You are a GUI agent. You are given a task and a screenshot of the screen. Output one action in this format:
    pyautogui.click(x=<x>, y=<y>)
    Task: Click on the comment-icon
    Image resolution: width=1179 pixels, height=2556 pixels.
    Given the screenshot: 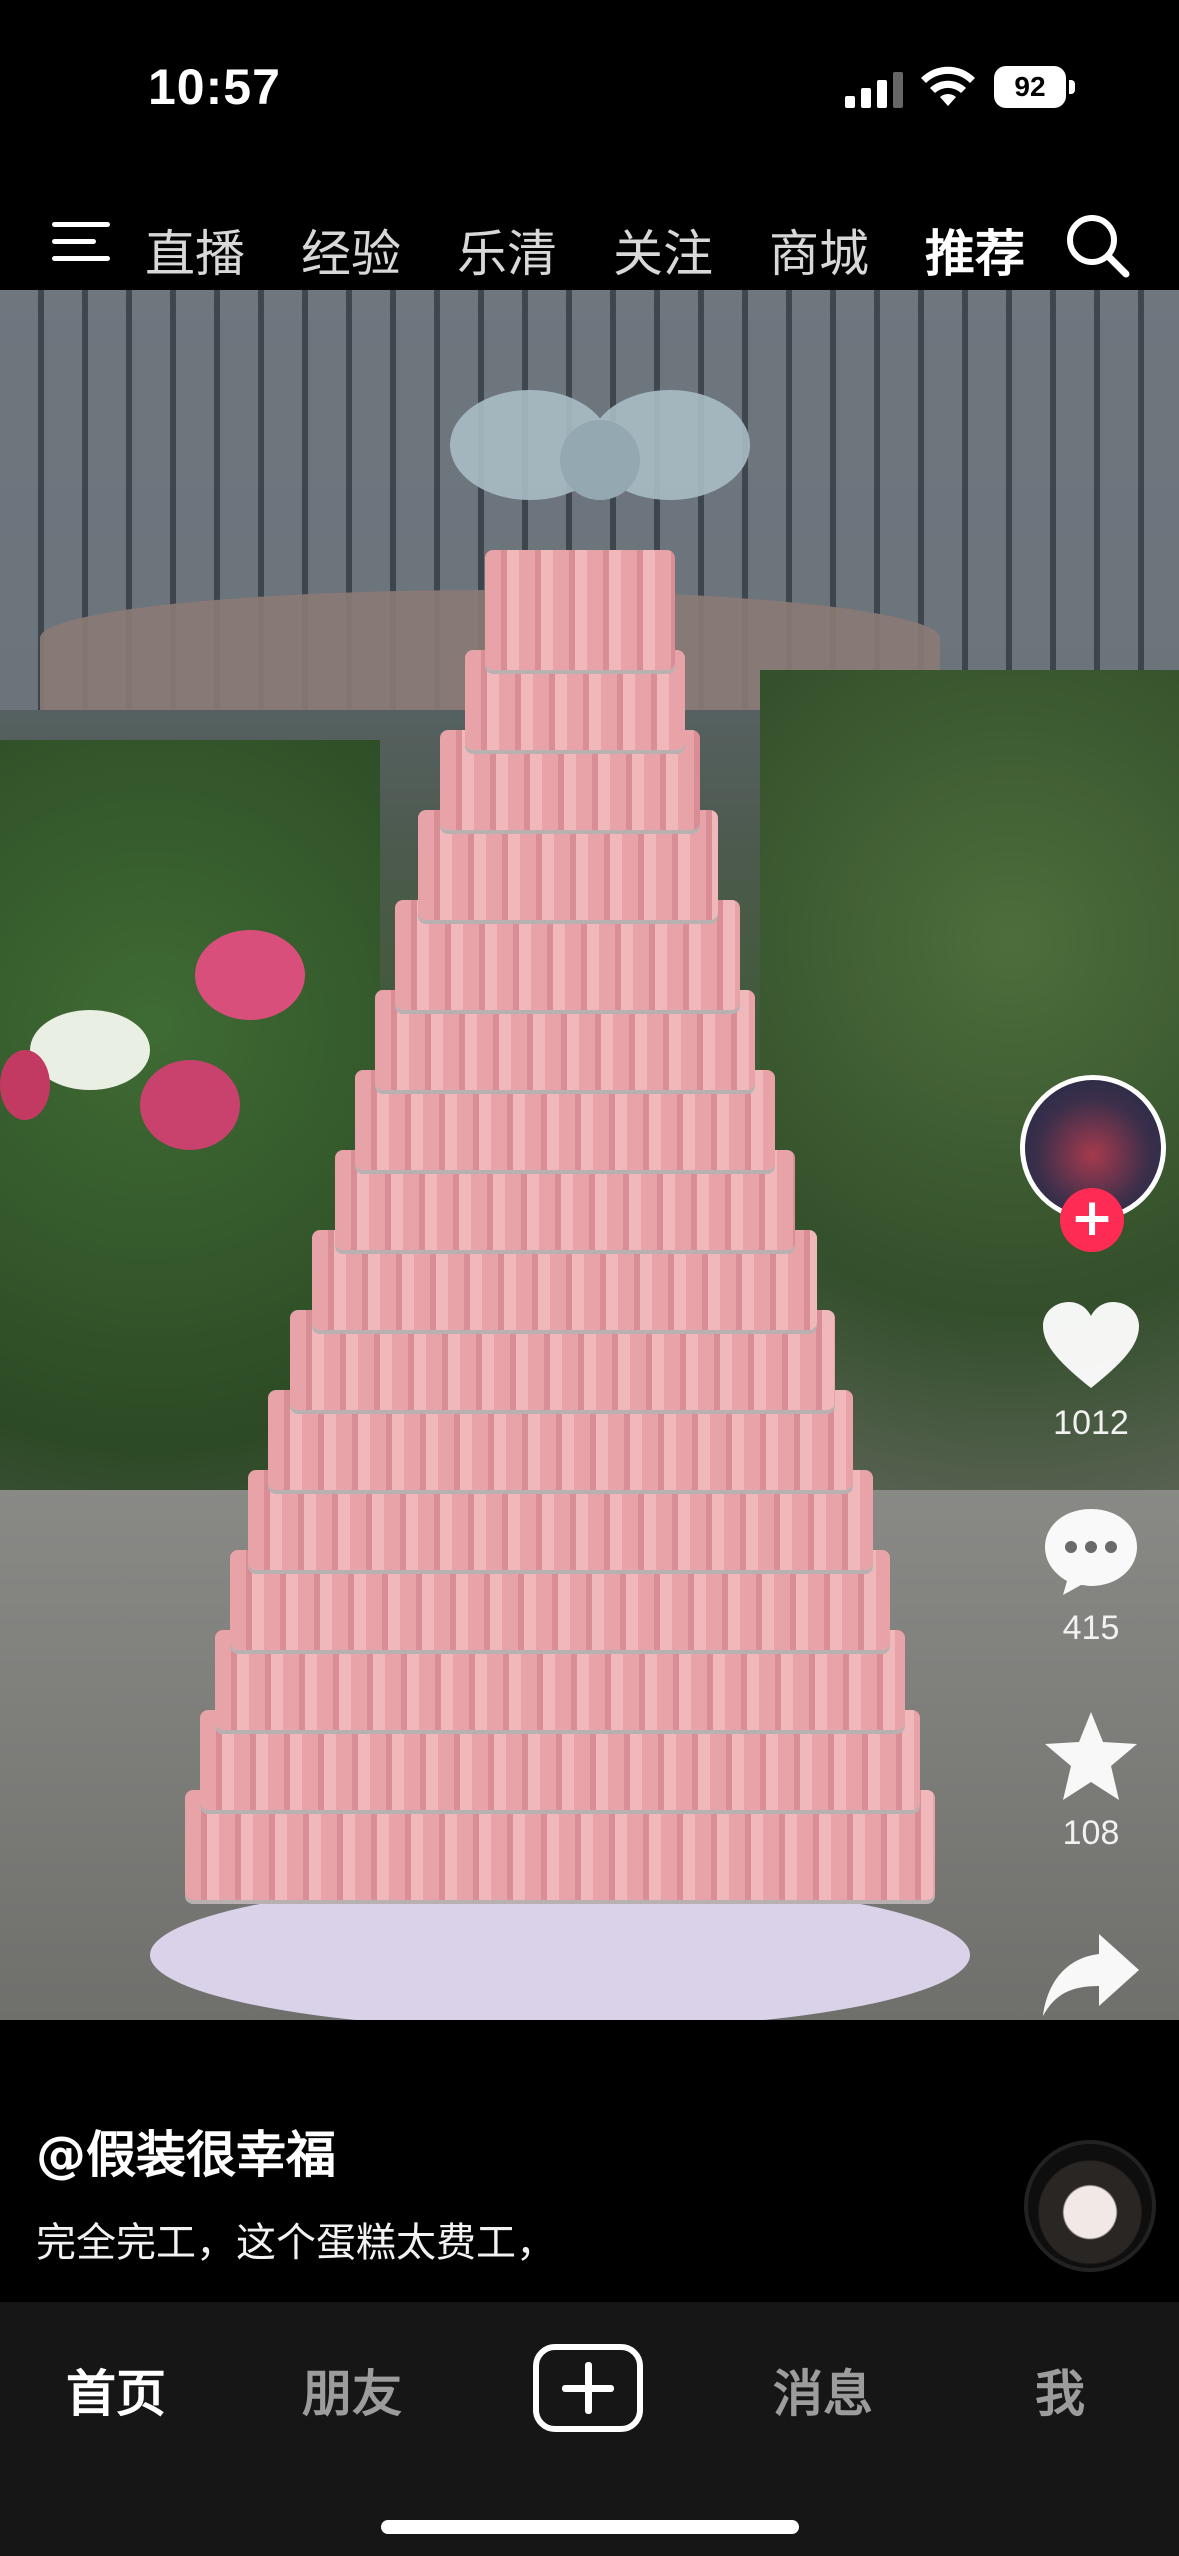 What is the action you would take?
    pyautogui.click(x=1091, y=1552)
    